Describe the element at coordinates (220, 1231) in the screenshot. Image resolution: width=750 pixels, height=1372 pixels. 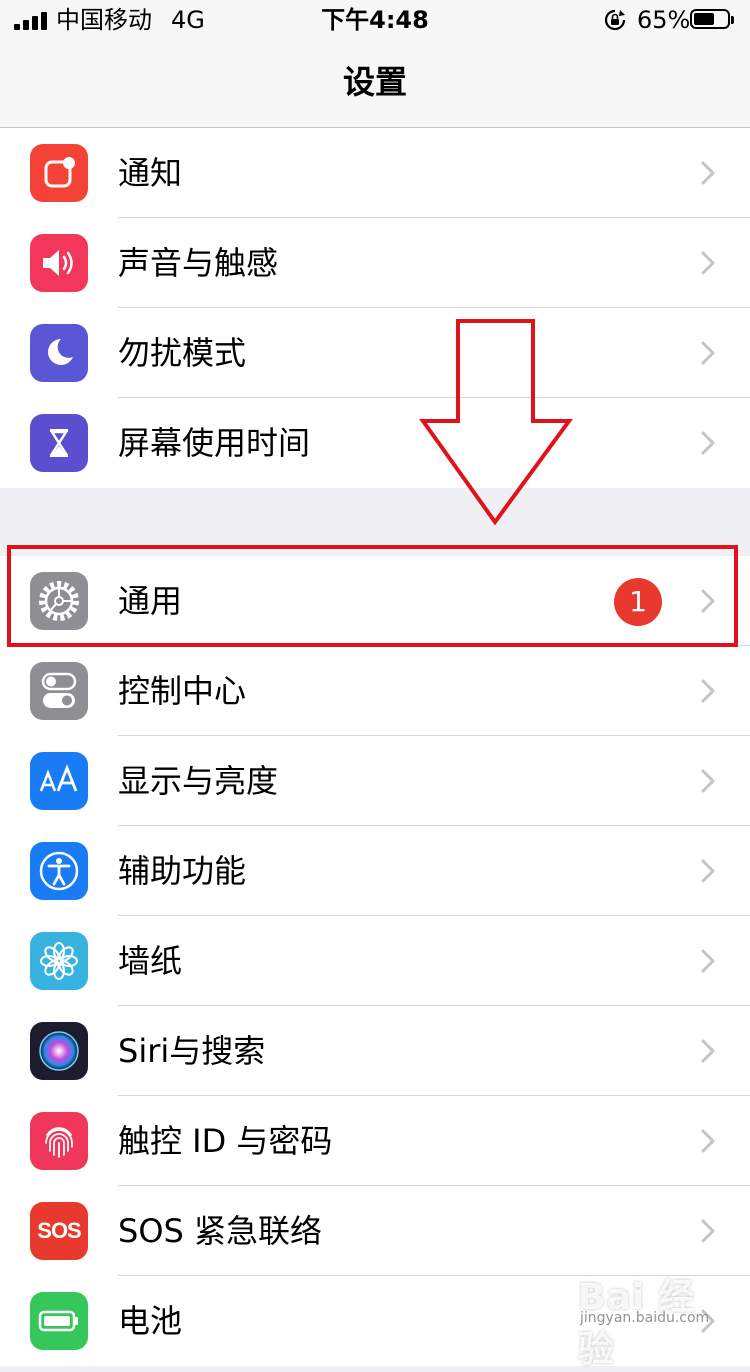
I see `settings-row-label: SOS 紧急联络` at that location.